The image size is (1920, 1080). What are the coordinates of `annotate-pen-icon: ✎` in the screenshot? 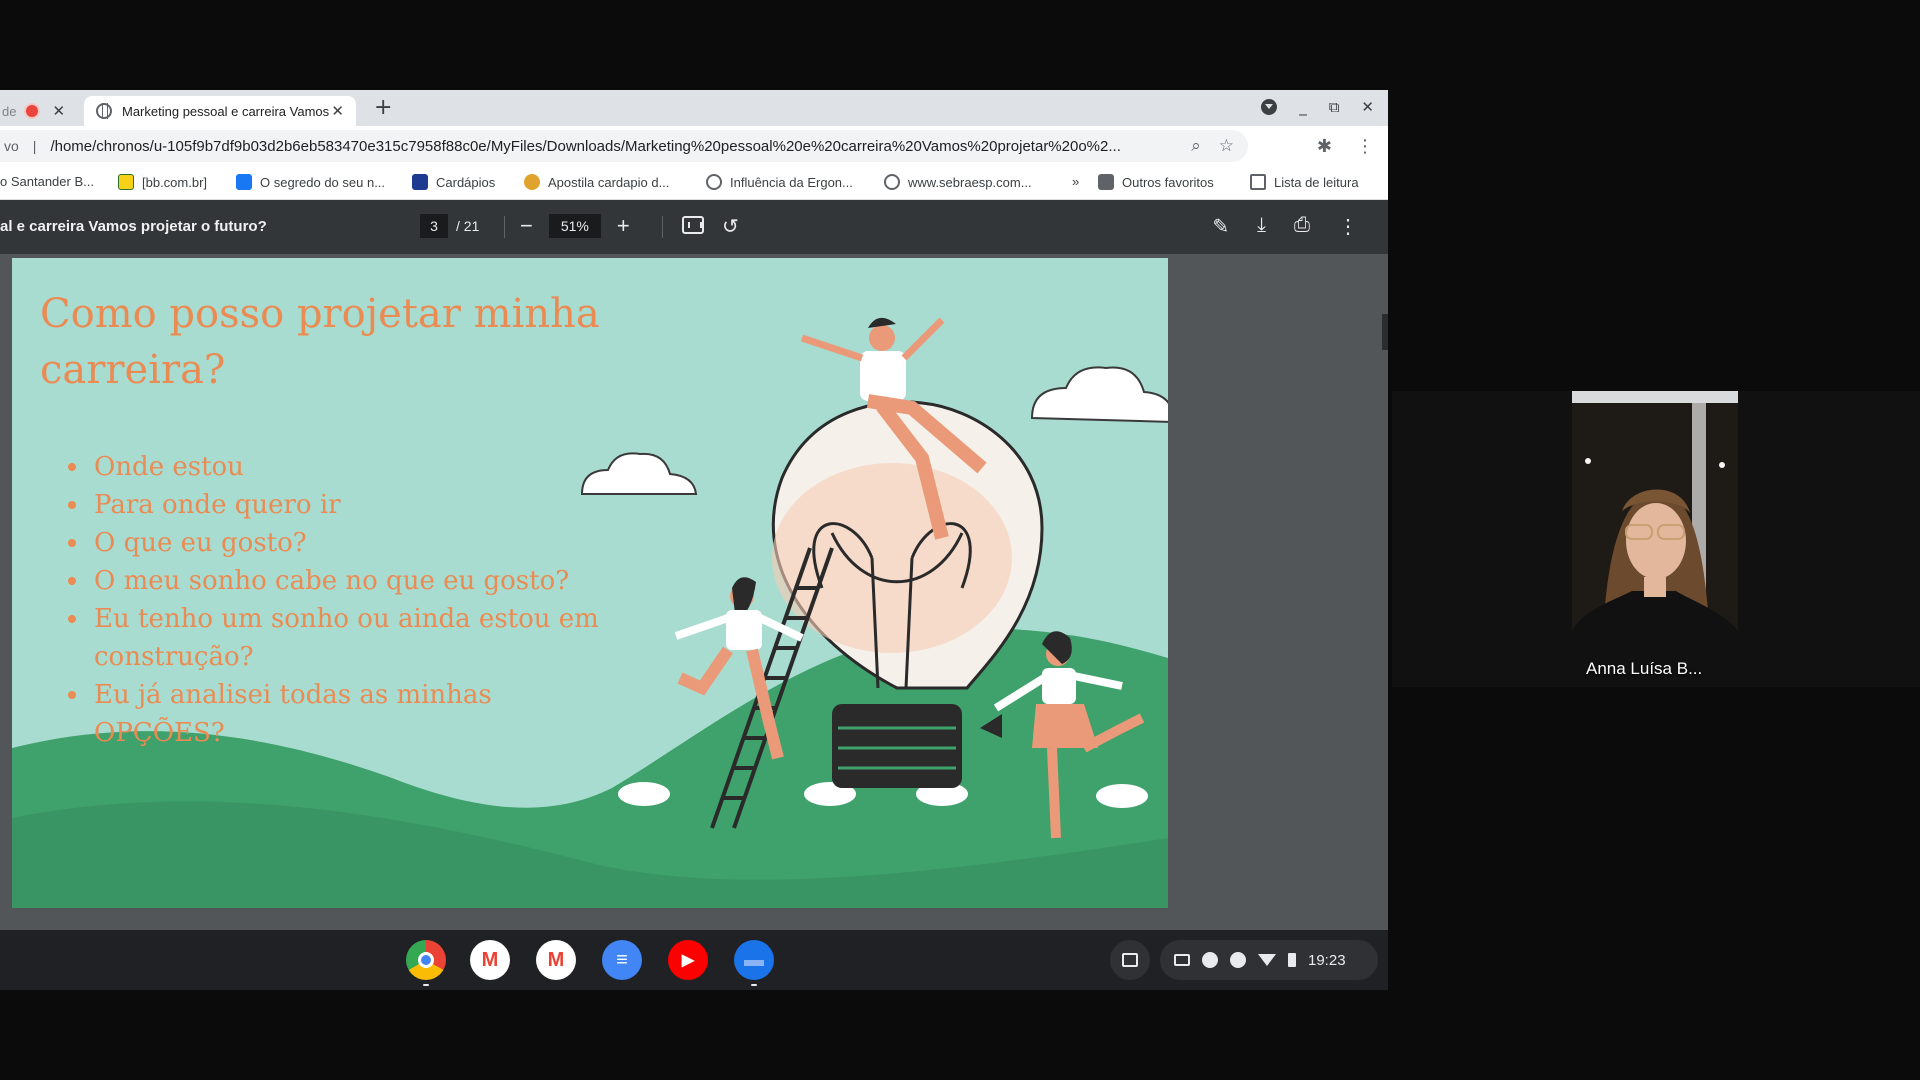 It's located at (1220, 226).